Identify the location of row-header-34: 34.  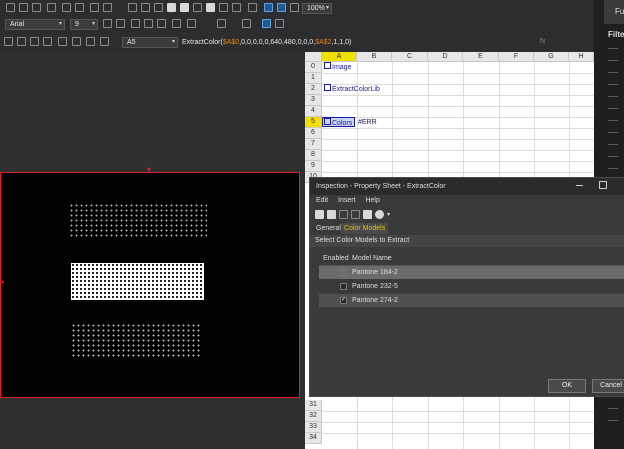
(313, 438).